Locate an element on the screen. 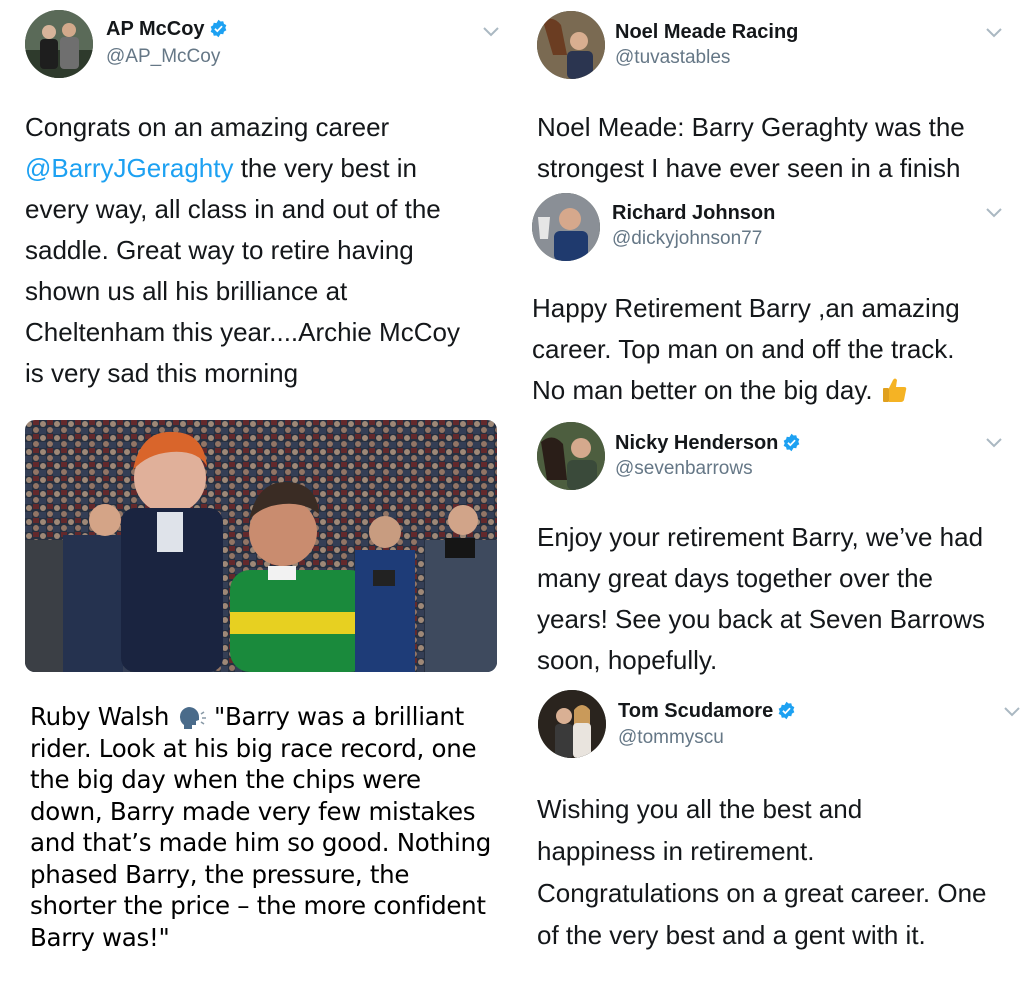 This screenshot has width=1024, height=983. handle: @tommyscu is located at coordinates (671, 738).